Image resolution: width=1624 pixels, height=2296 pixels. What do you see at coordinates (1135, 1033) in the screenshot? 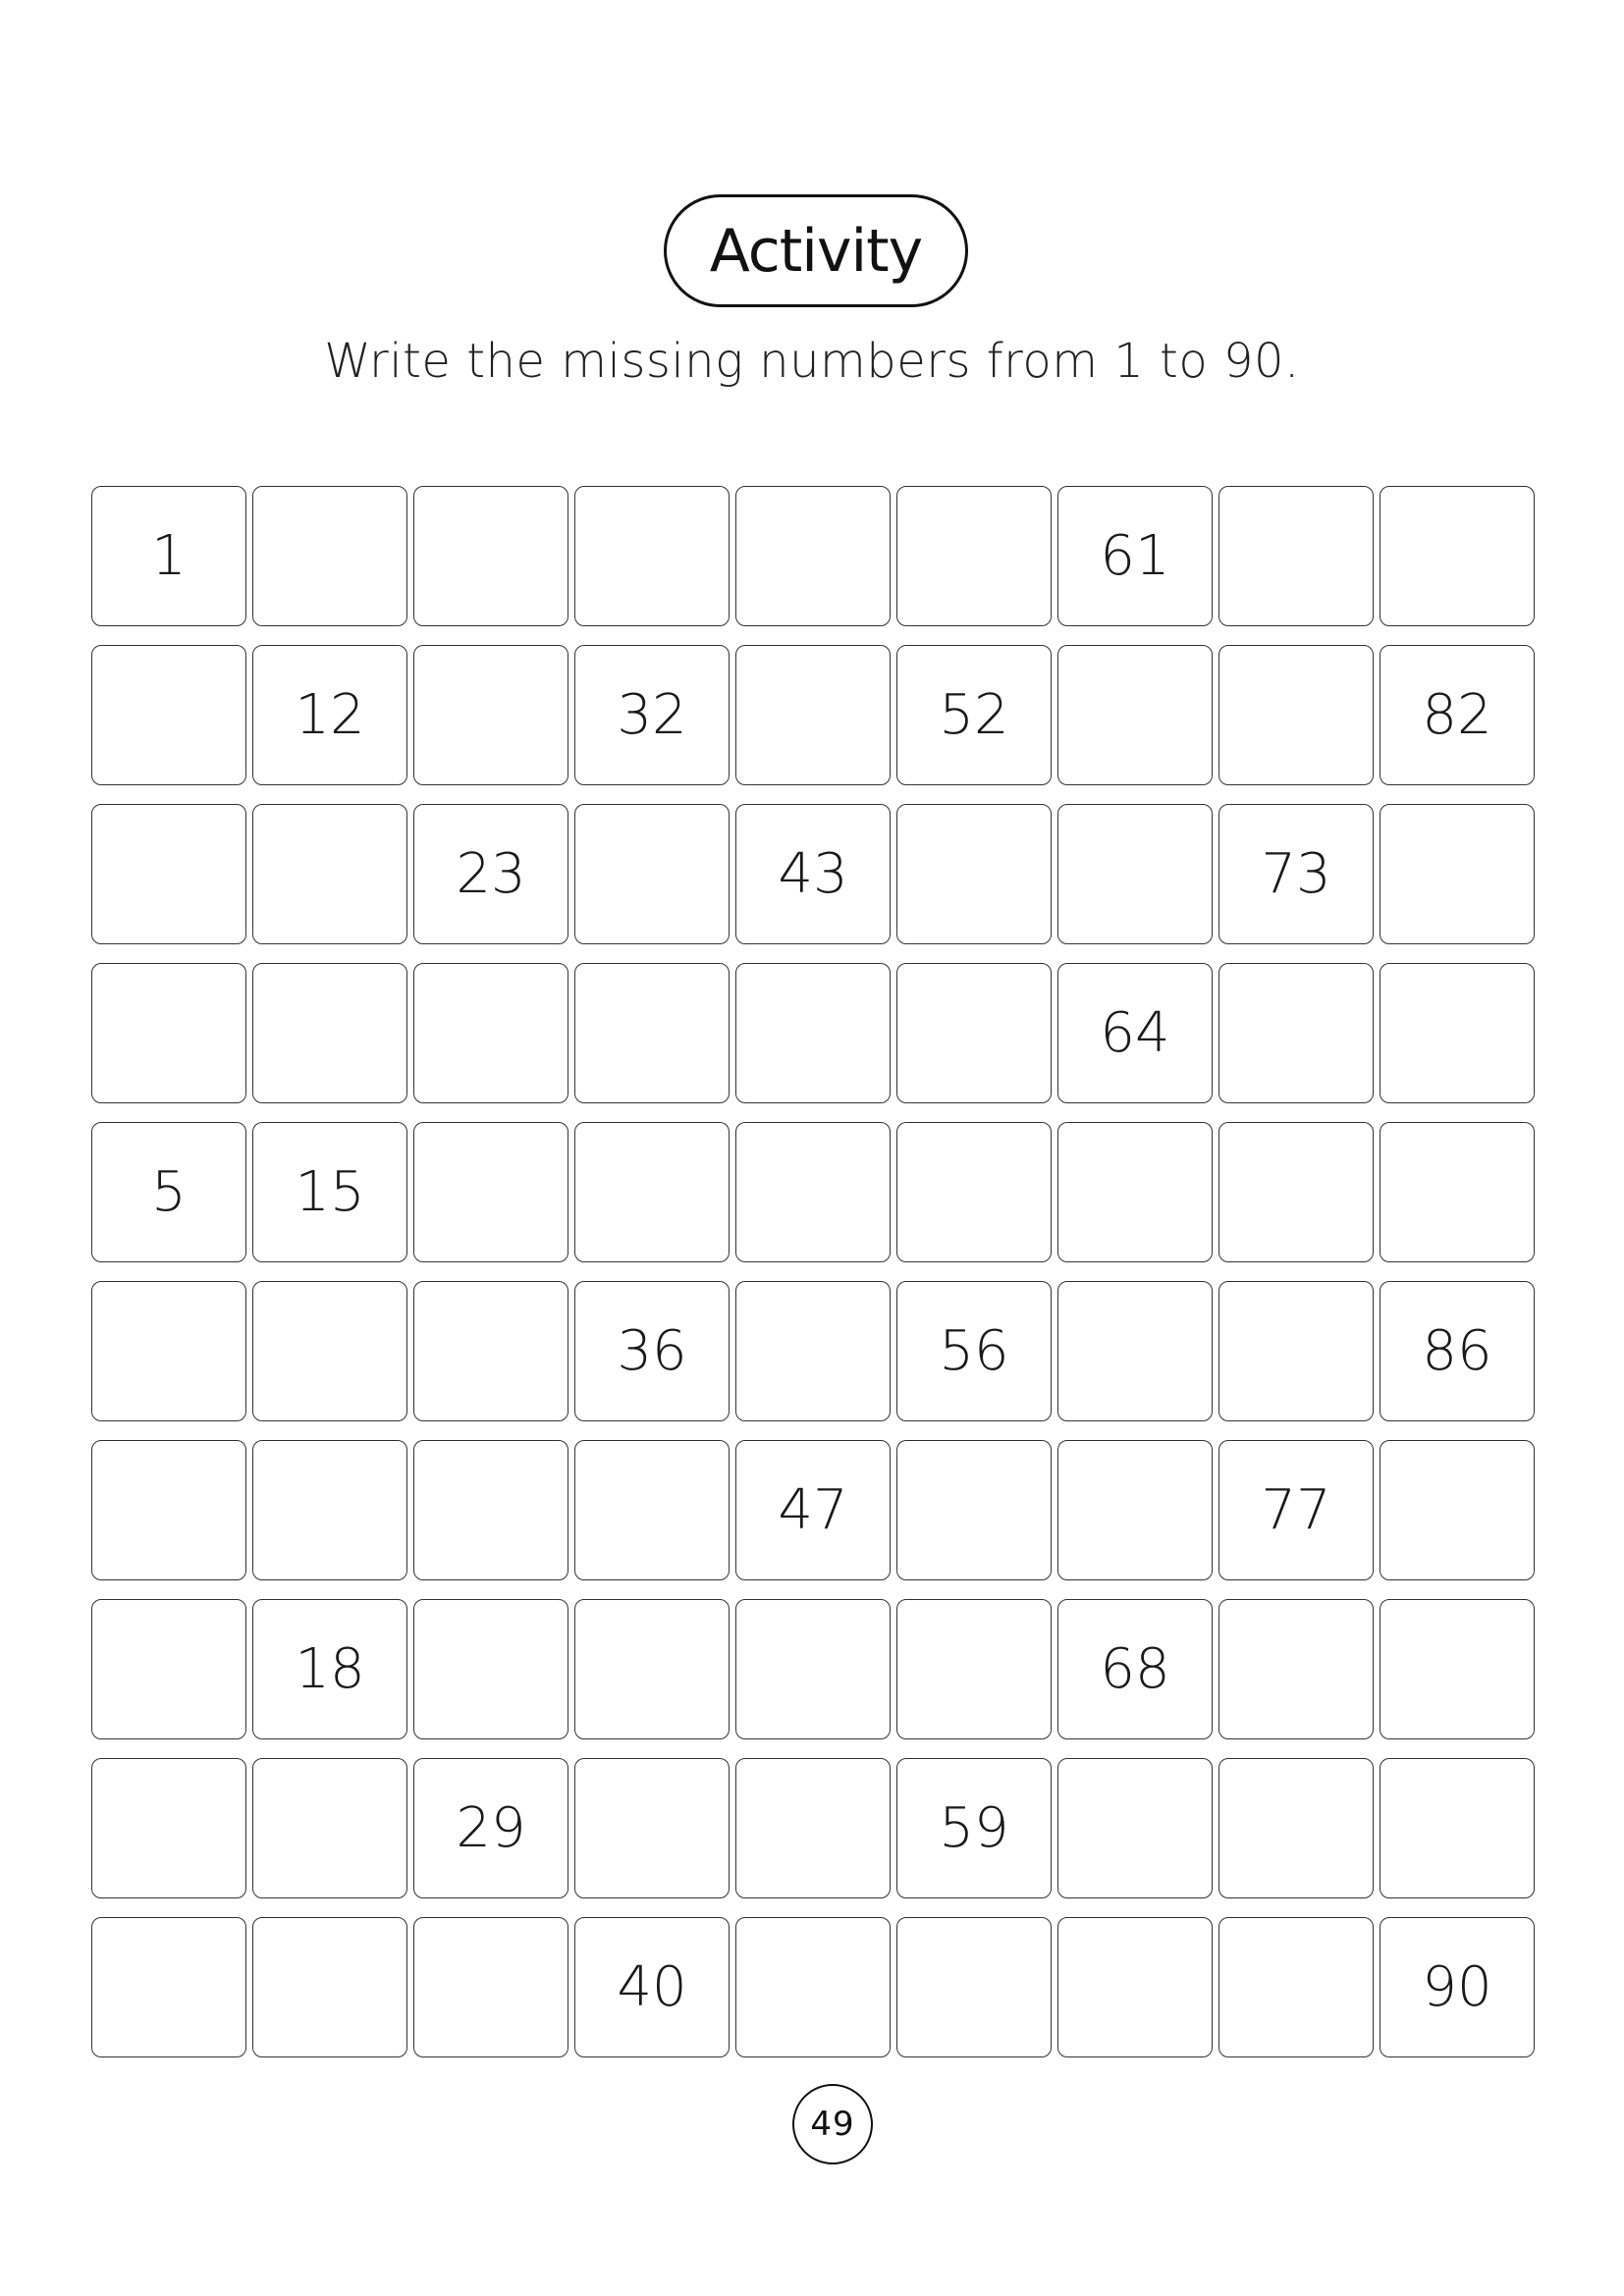
I see `grid-cell-filled: 64` at bounding box center [1135, 1033].